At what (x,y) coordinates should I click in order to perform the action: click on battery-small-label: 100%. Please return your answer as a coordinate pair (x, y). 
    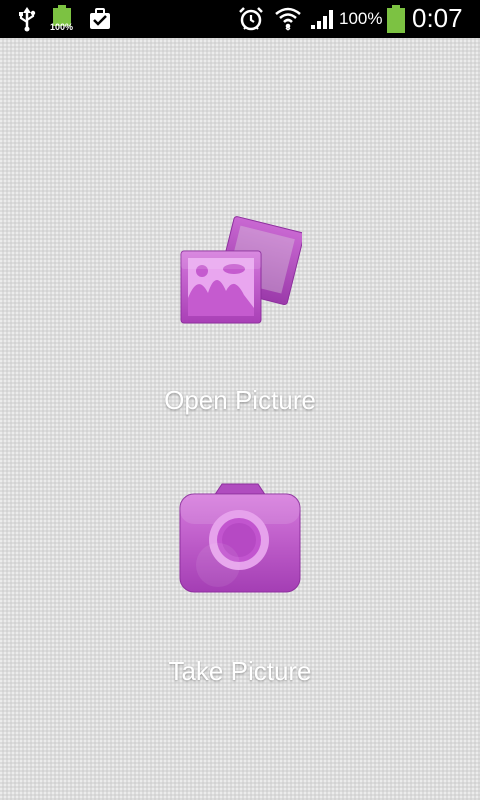
    Looking at the image, I should click on (62, 27).